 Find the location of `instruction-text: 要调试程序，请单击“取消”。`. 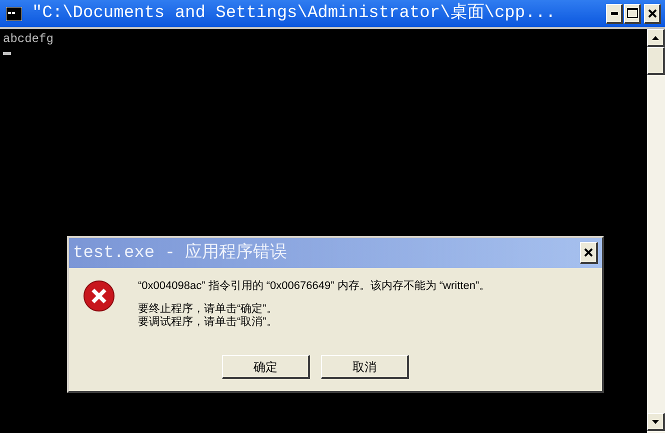

instruction-text: 要调试程序，请单击“取消”。 is located at coordinates (208, 322).